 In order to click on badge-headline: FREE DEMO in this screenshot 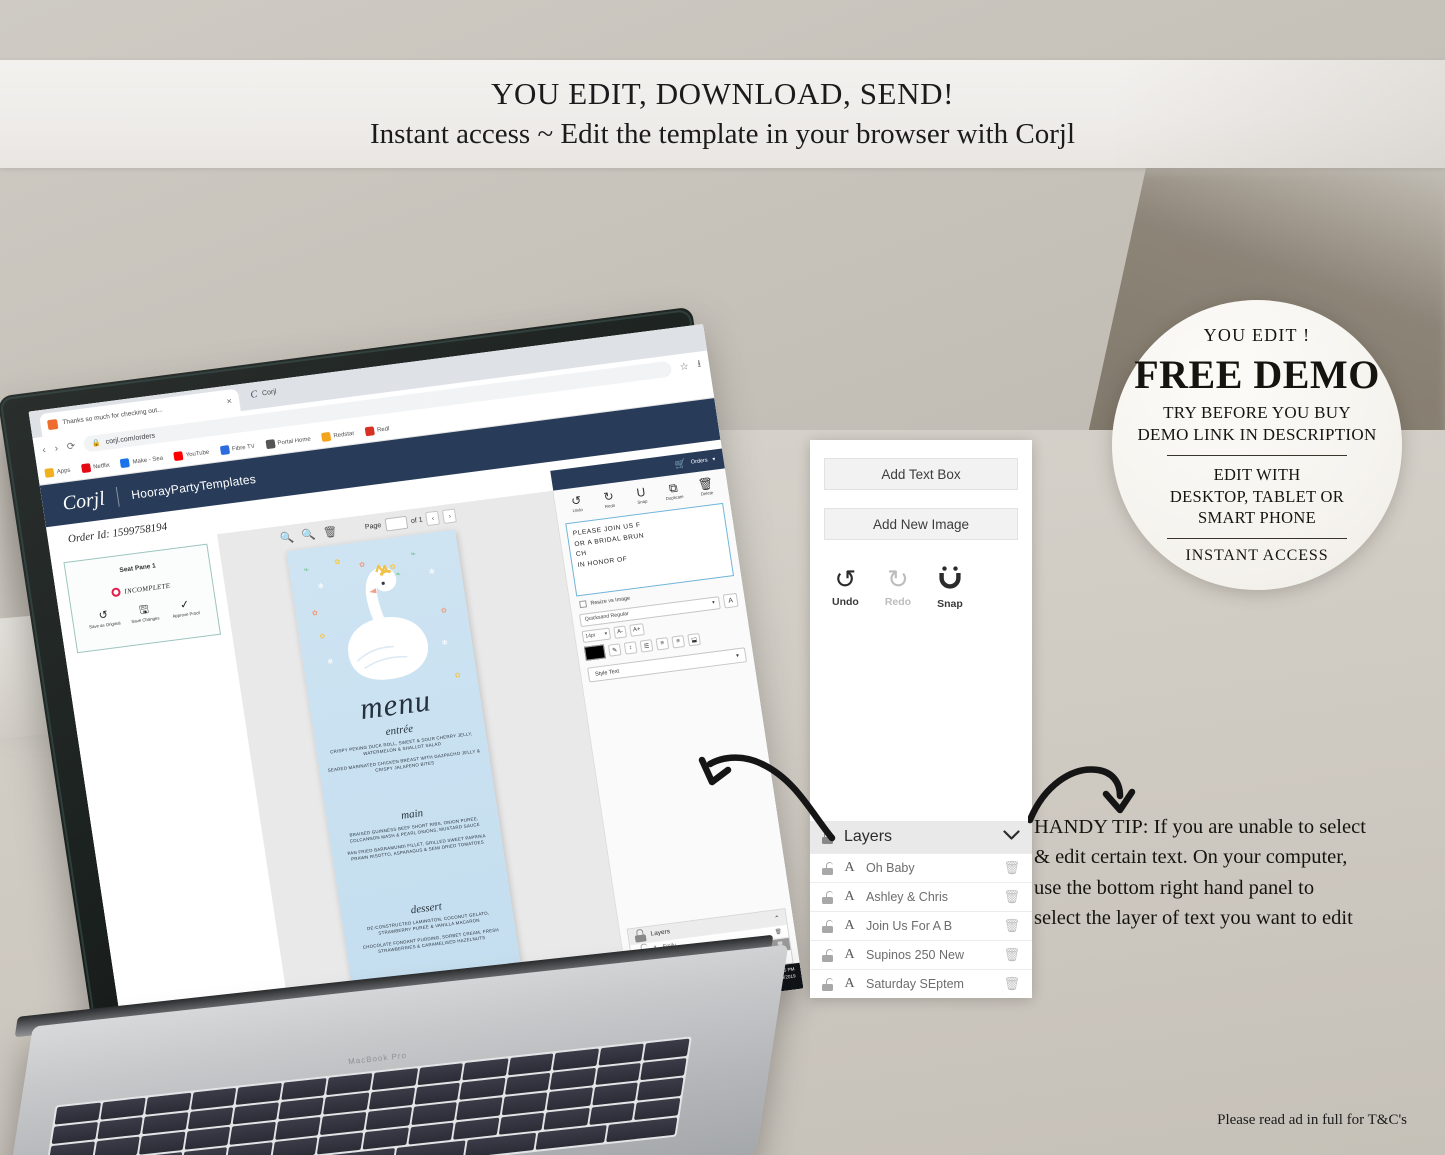, I will do `click(1257, 374)`.